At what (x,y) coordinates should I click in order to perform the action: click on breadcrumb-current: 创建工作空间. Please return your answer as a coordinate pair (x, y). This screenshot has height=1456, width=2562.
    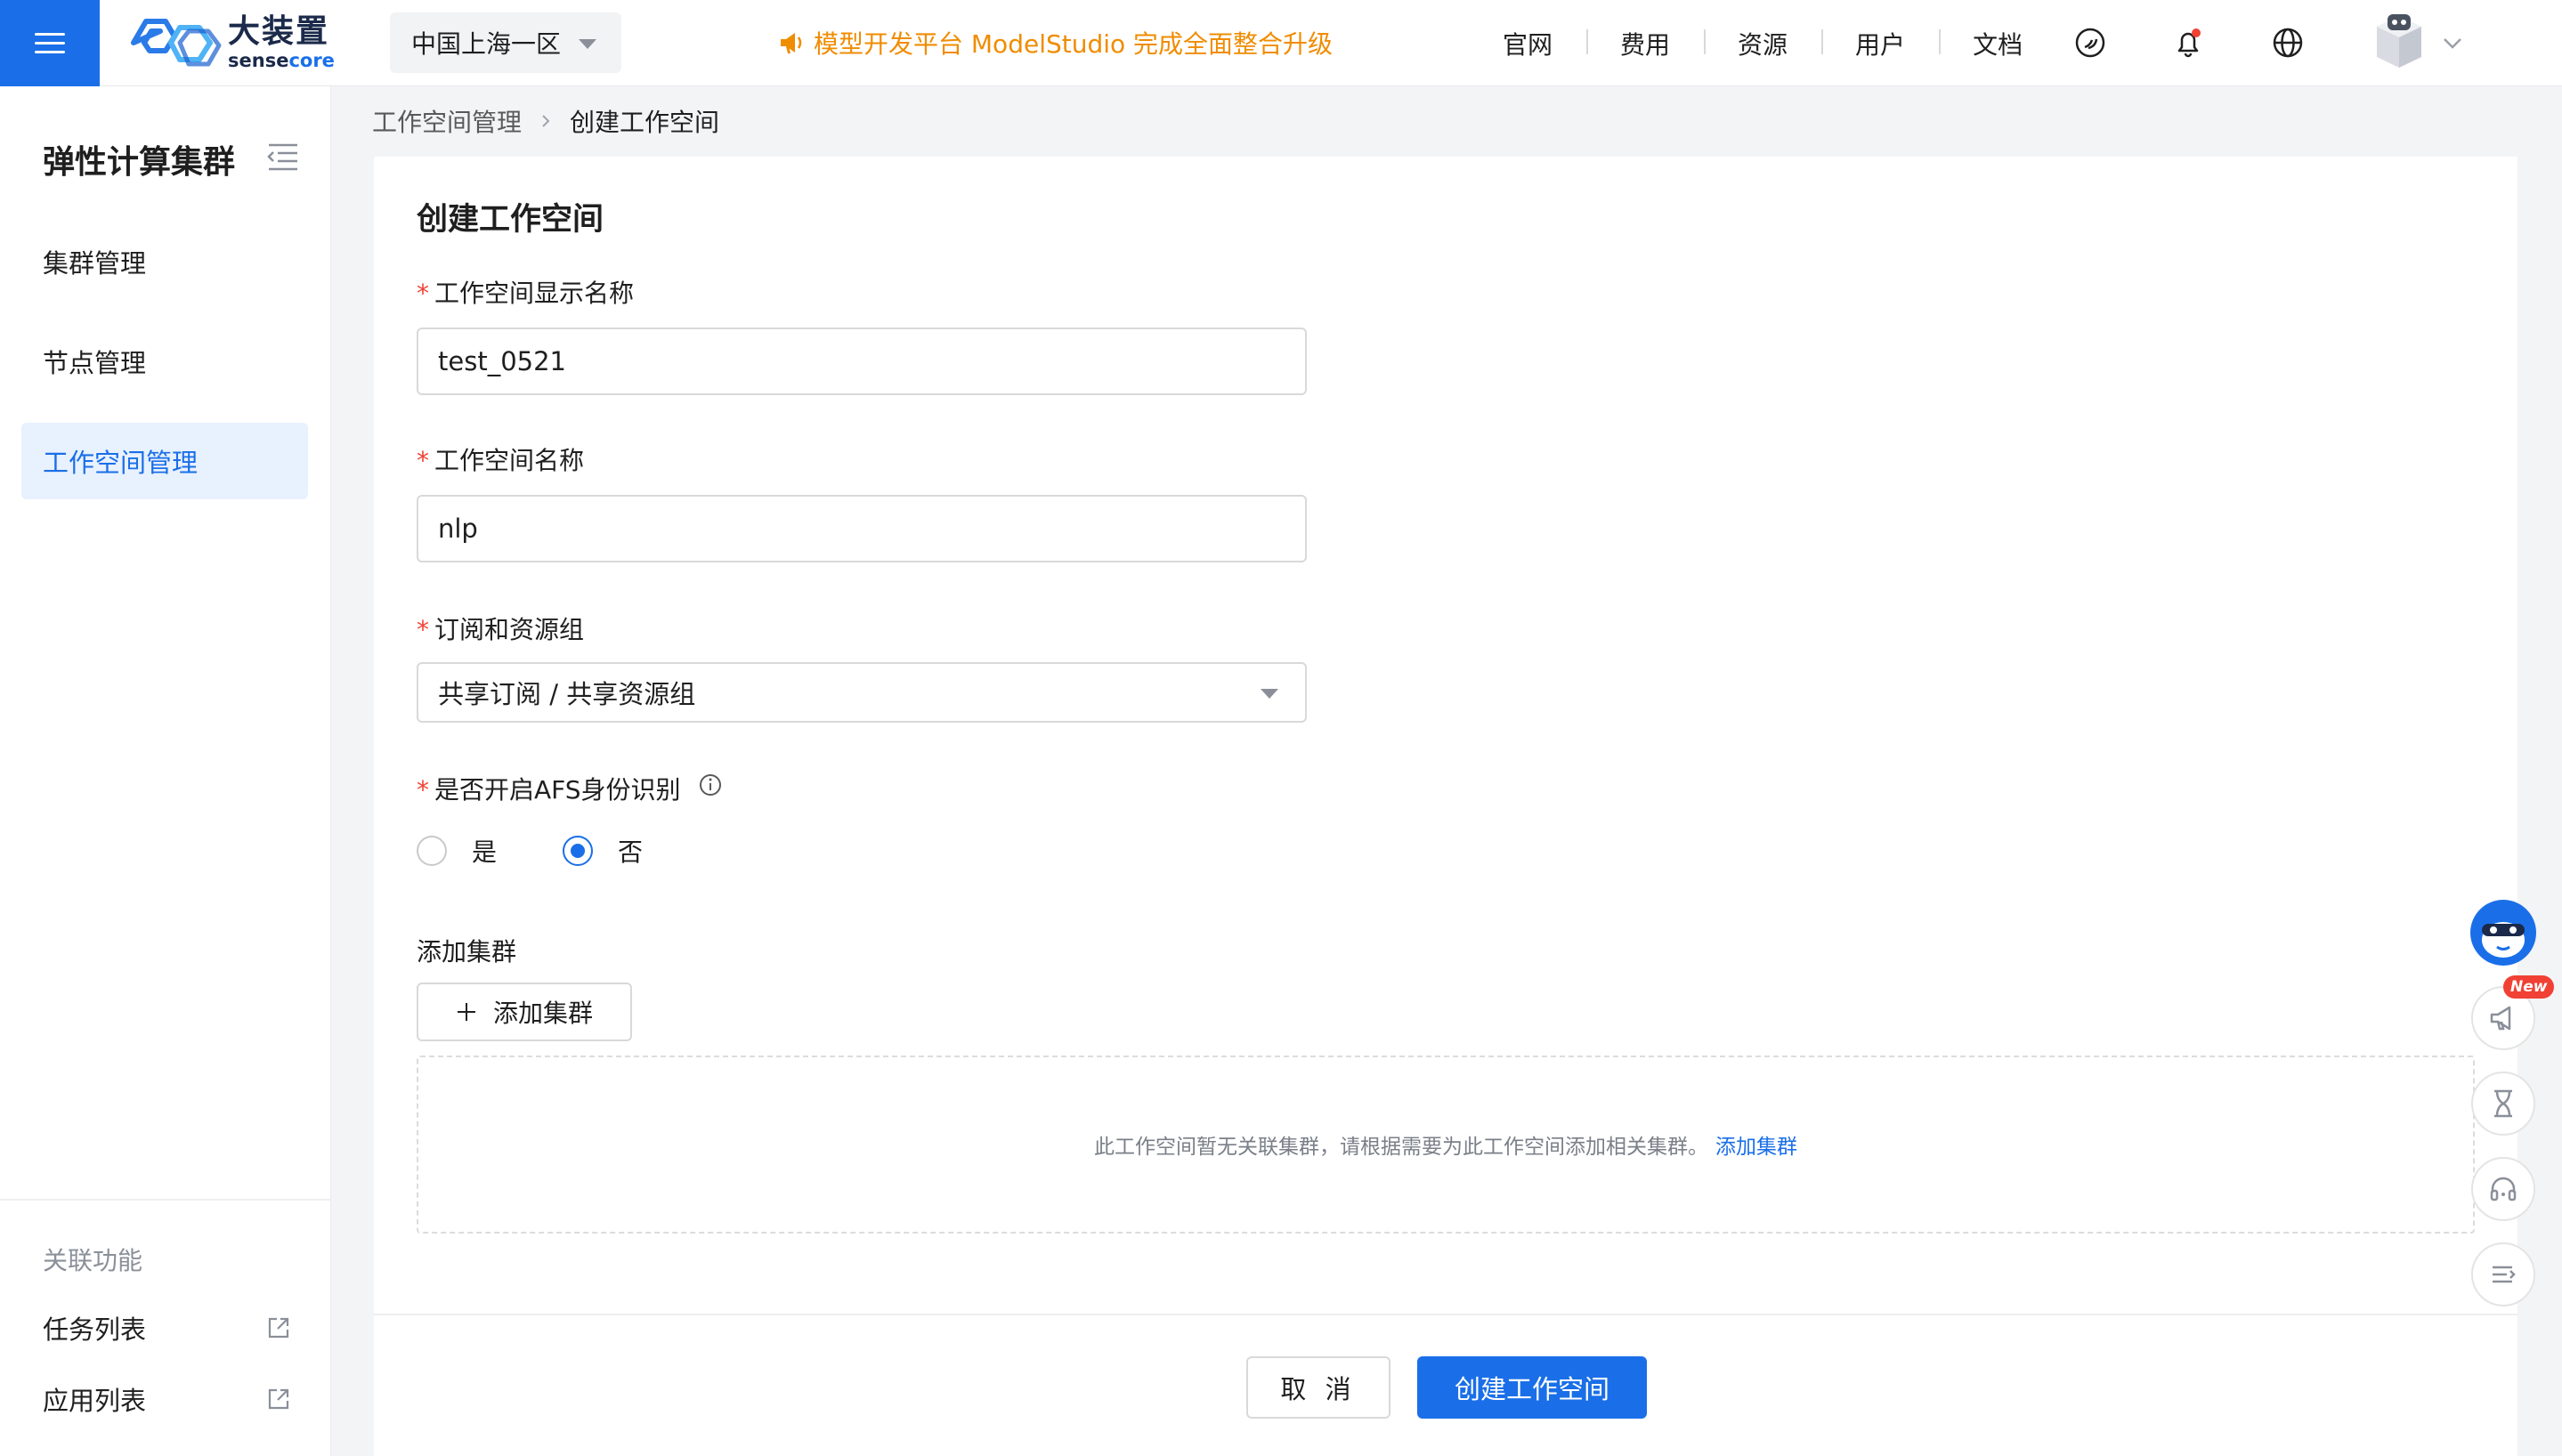
    Looking at the image, I should click on (645, 122).